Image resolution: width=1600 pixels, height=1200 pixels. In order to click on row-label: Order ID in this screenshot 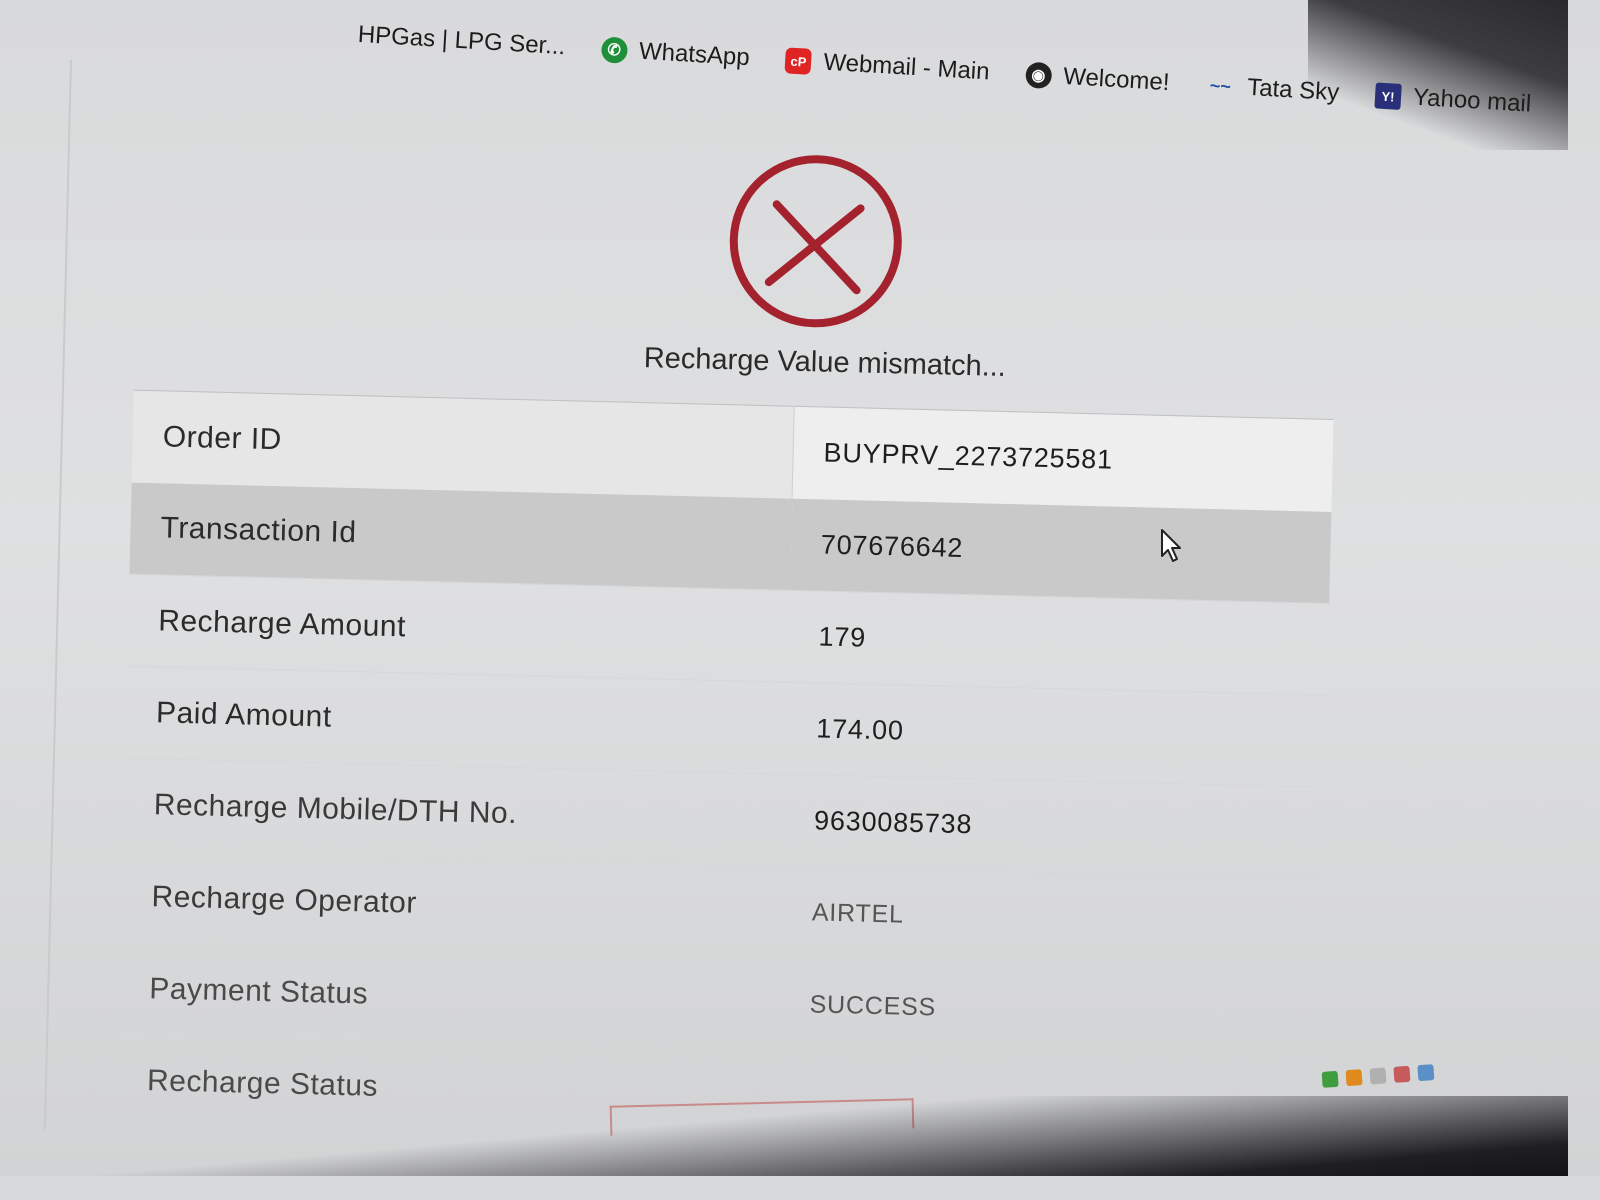, I will do `click(463, 444)`.